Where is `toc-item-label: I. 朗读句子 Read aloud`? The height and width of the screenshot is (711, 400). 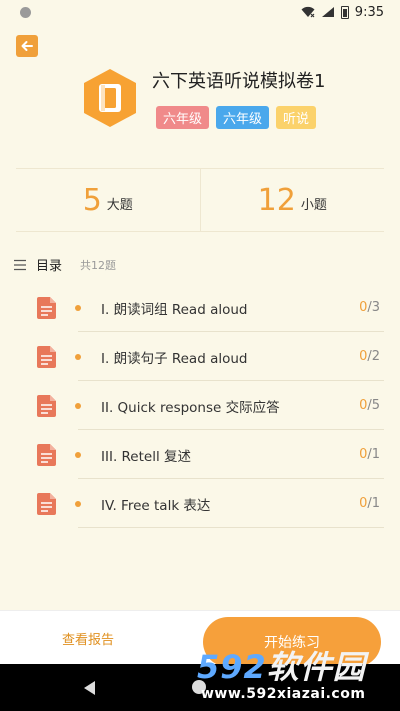
toc-item-label: I. 朗读句子 Read aloud is located at coordinates (174, 358).